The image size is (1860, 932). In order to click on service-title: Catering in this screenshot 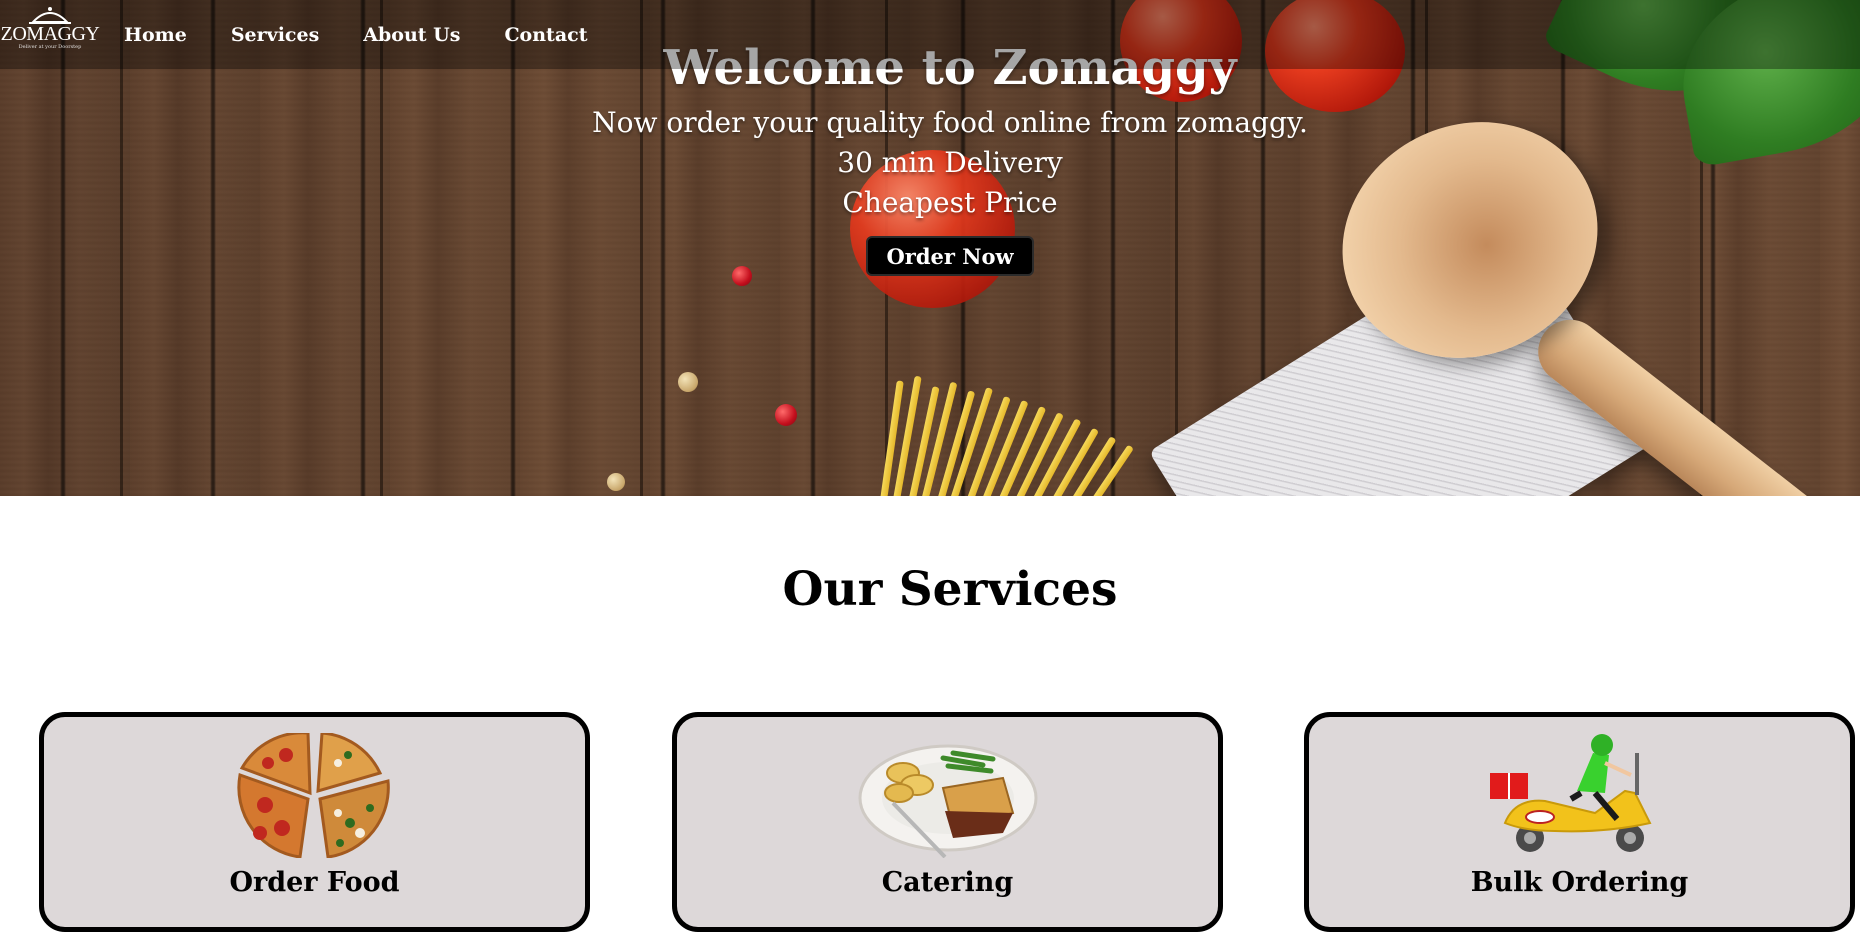, I will do `click(947, 882)`.